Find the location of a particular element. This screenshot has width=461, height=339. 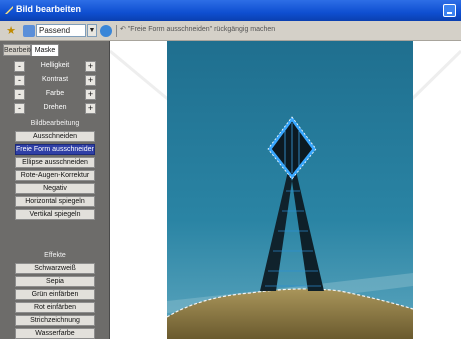

effects-section-title: Effekte is located at coordinates (55, 255).